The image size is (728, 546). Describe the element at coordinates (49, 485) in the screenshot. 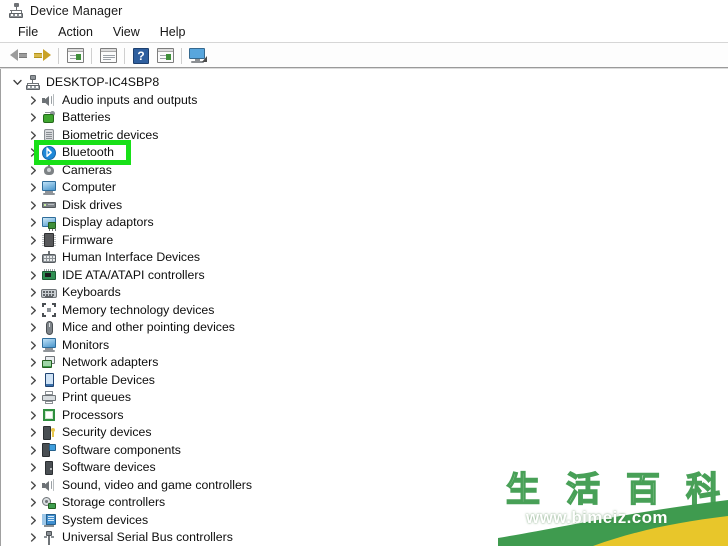

I see `speaker-icon` at that location.